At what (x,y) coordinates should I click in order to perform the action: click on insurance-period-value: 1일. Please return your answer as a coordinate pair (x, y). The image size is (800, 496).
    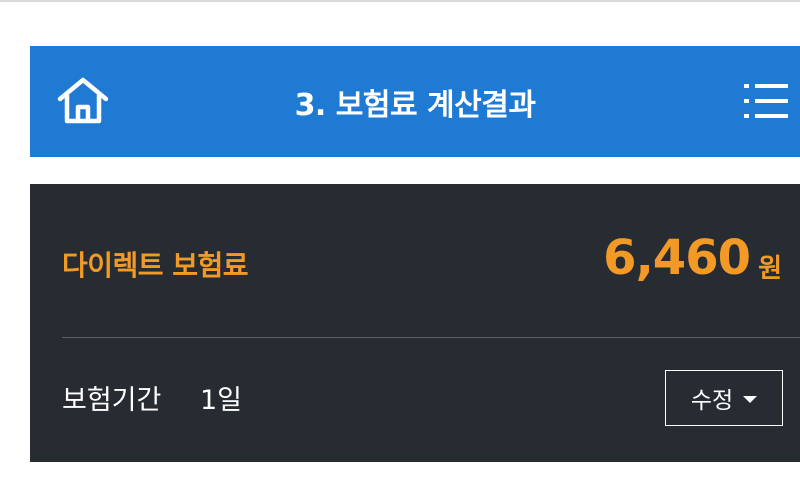
    Looking at the image, I should click on (221, 400).